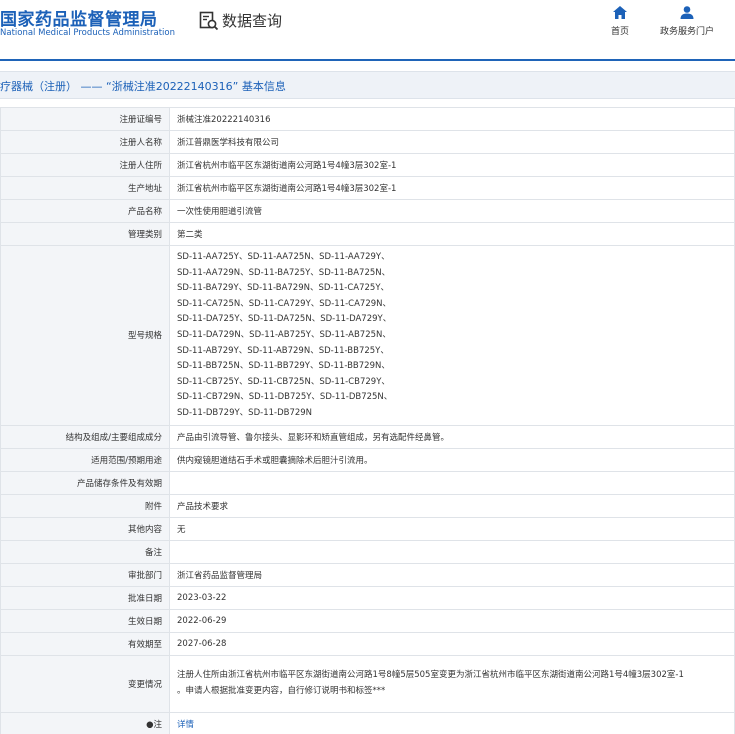 This screenshot has width=735, height=734. I want to click on row-label: 管理类别, so click(85, 234).